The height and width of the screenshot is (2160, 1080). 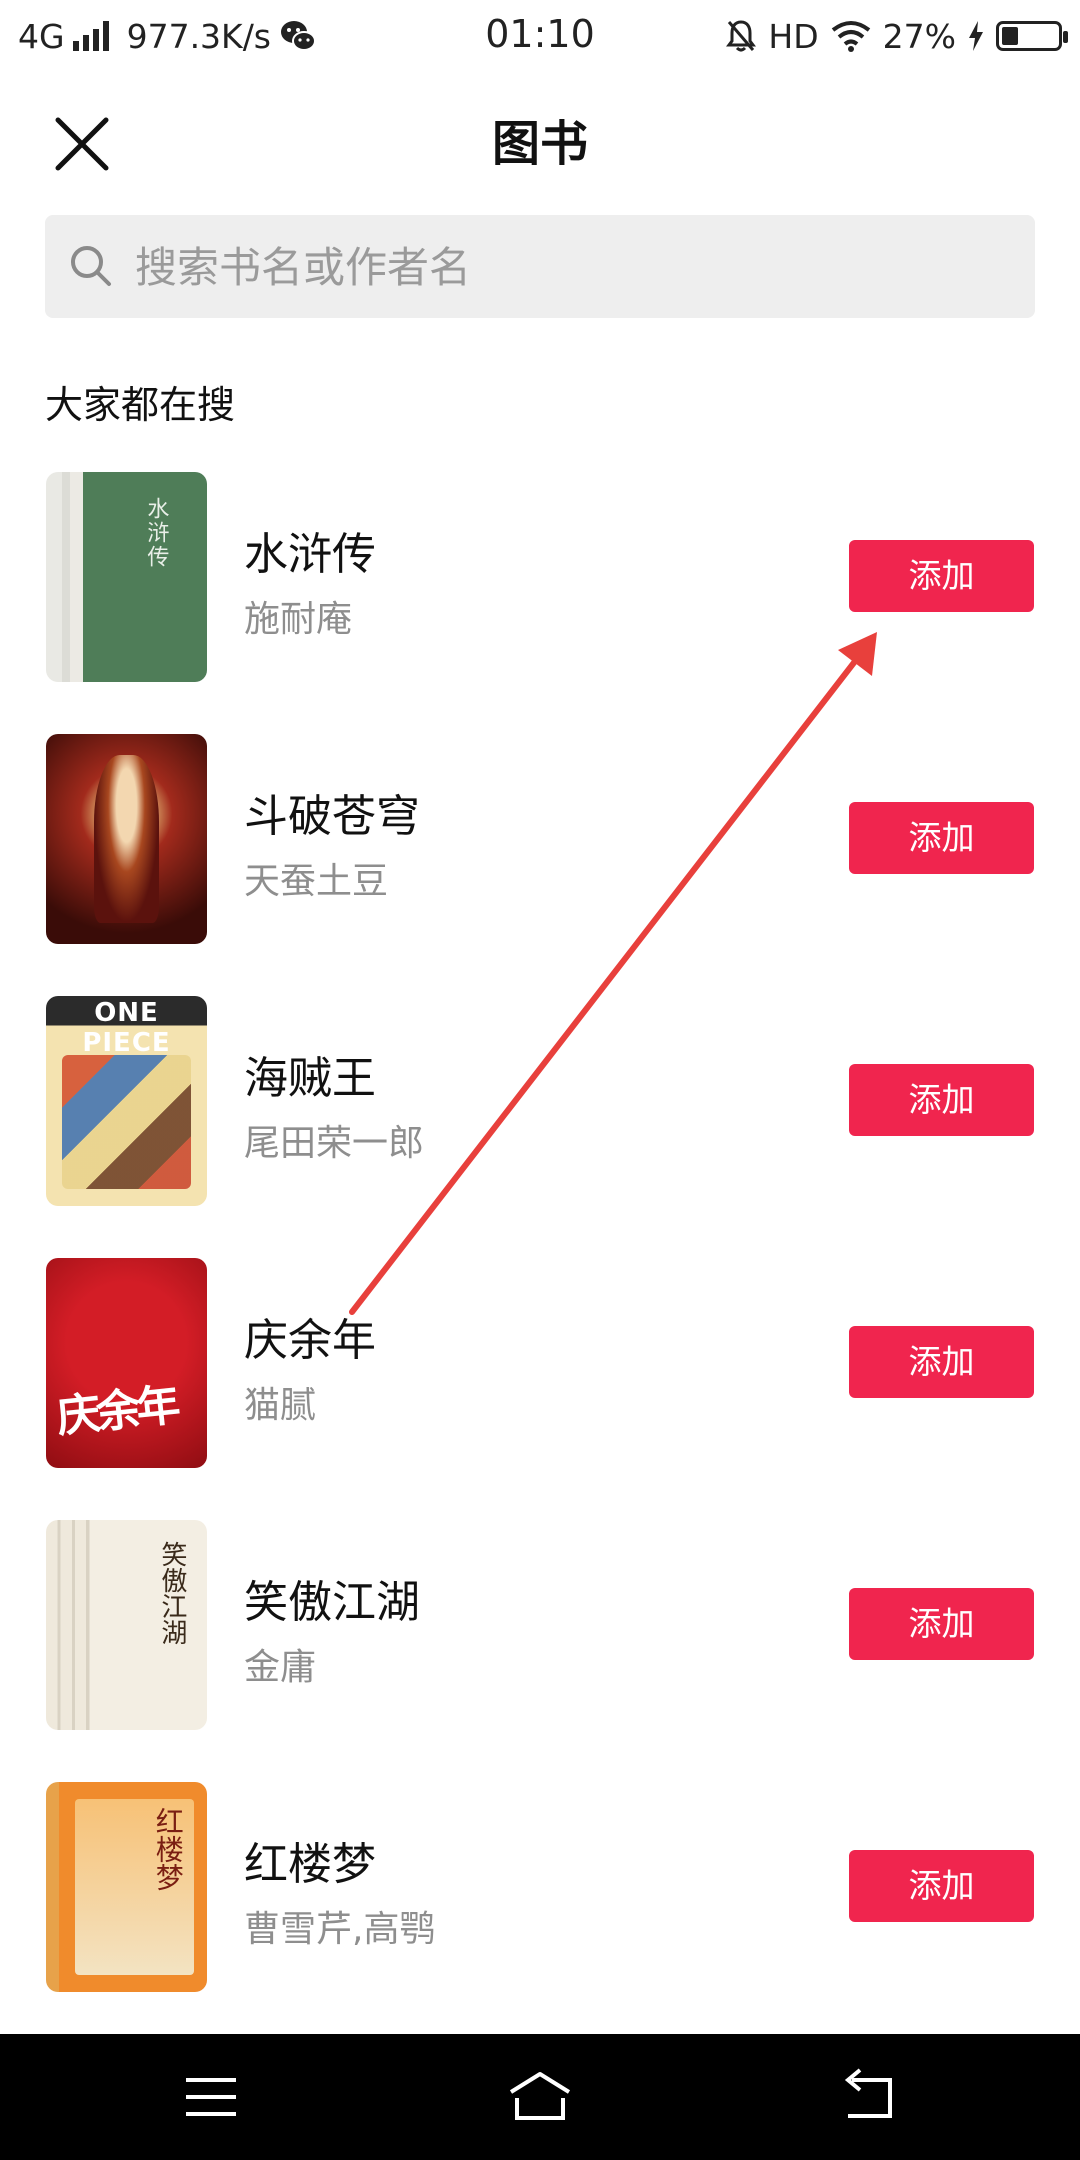 I want to click on book-title: 笑傲江湖, so click(x=332, y=1602).